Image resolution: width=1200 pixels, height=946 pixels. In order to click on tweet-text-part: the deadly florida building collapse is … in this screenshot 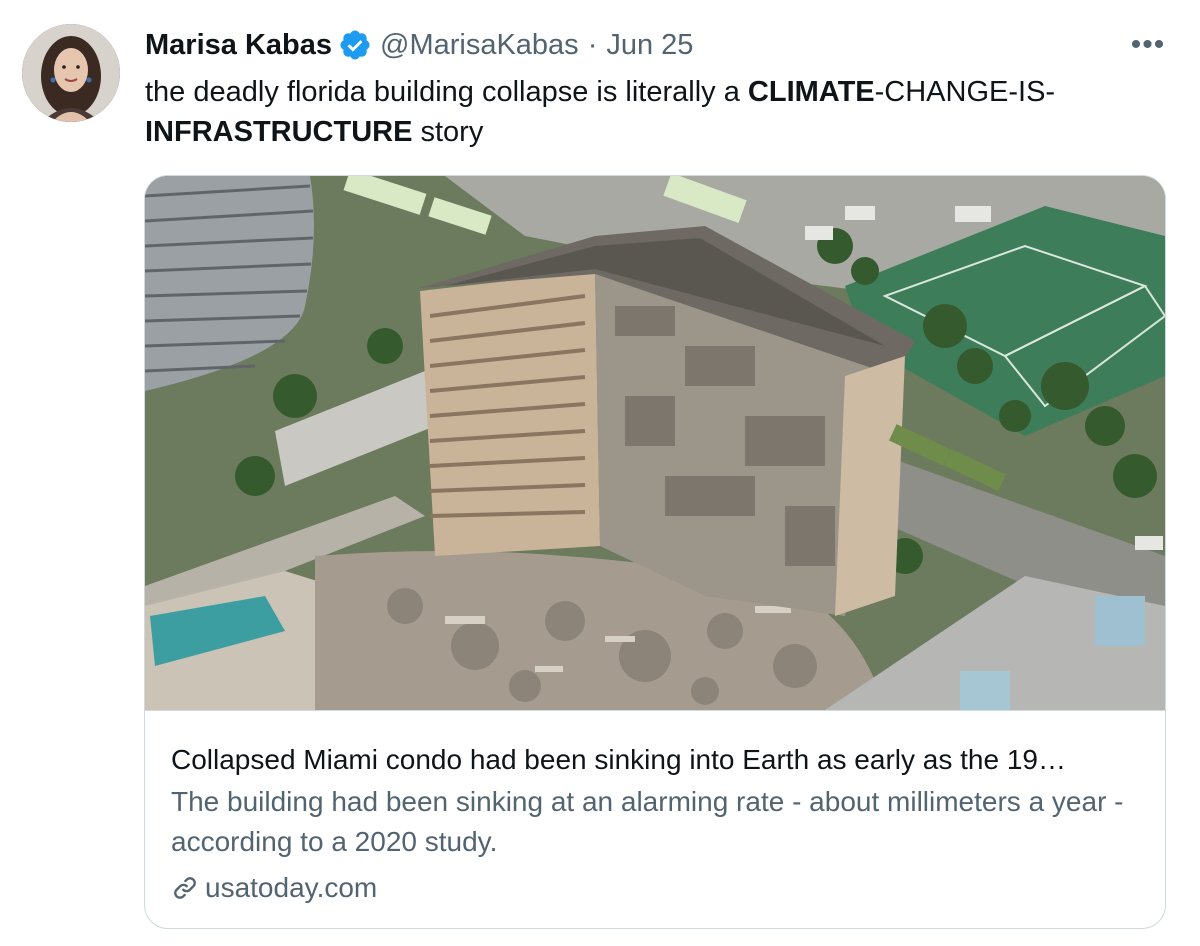, I will do `click(446, 92)`.